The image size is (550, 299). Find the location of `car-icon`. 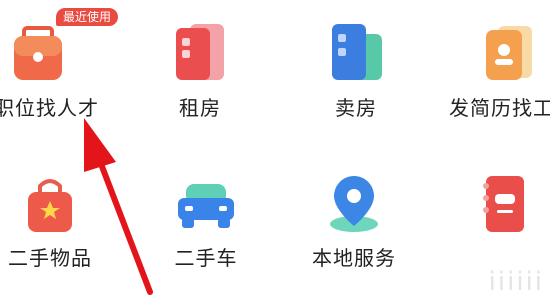

car-icon is located at coordinates (206, 206).